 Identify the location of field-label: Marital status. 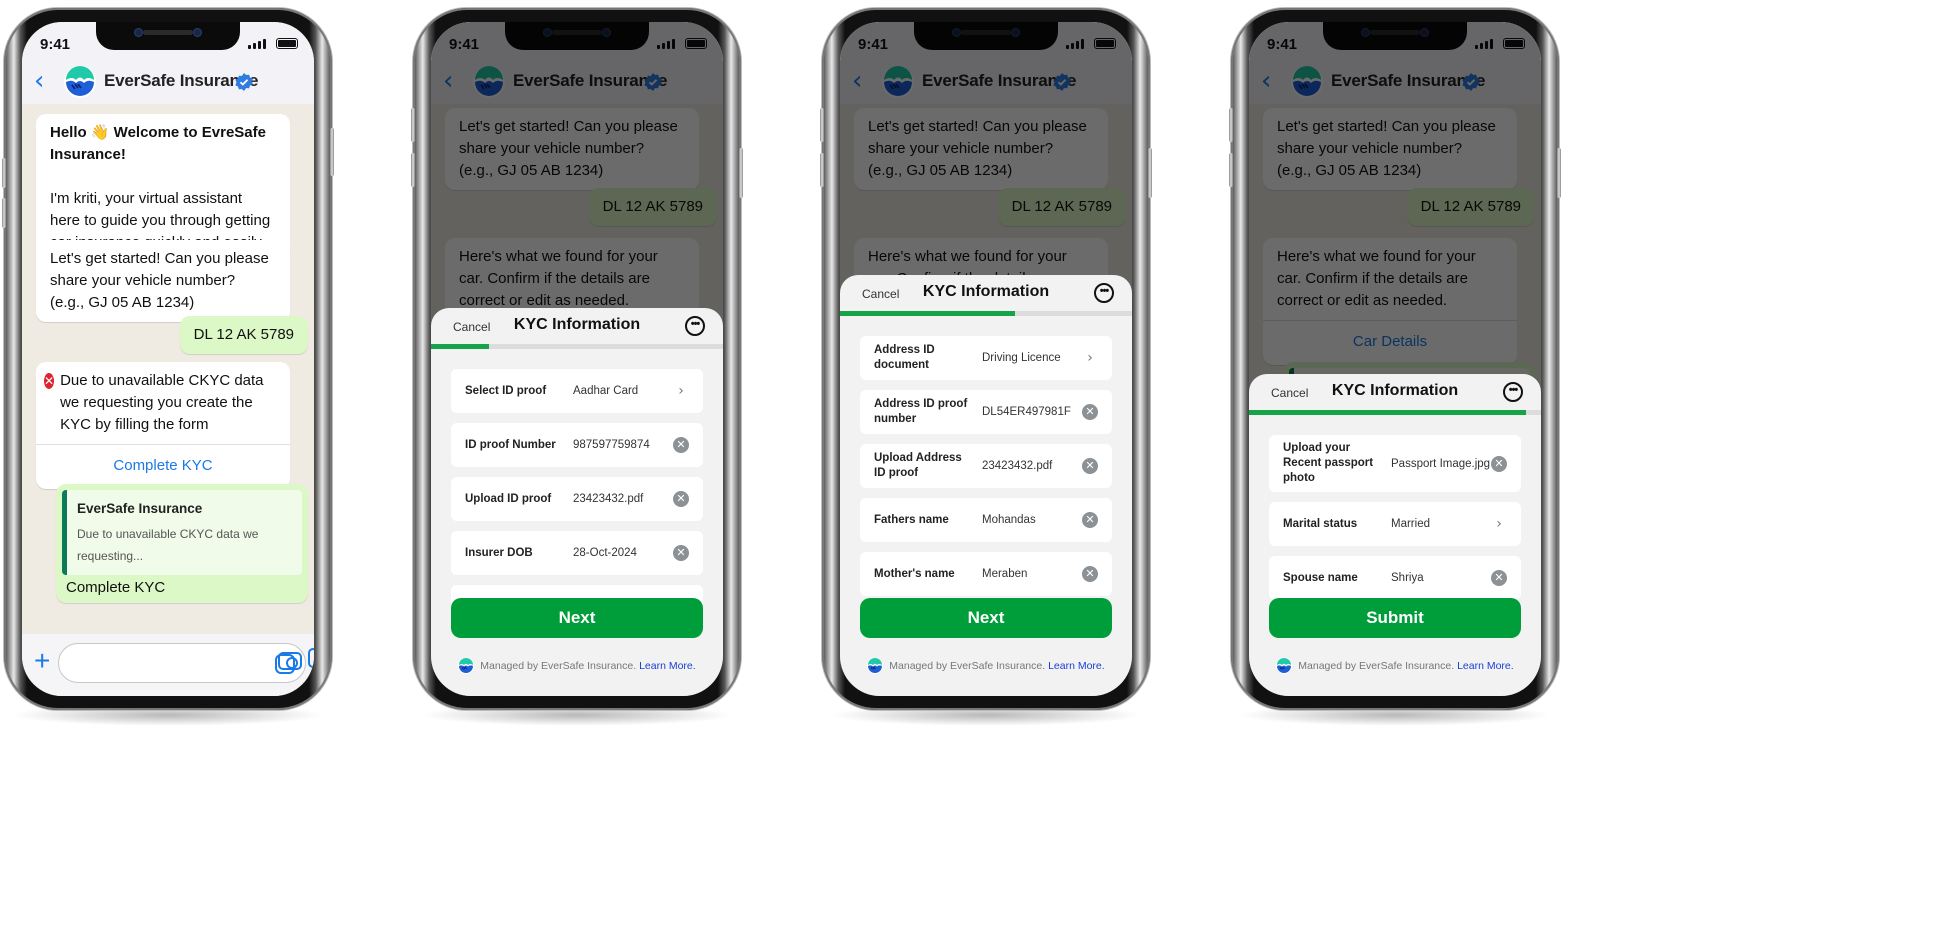
(1320, 523).